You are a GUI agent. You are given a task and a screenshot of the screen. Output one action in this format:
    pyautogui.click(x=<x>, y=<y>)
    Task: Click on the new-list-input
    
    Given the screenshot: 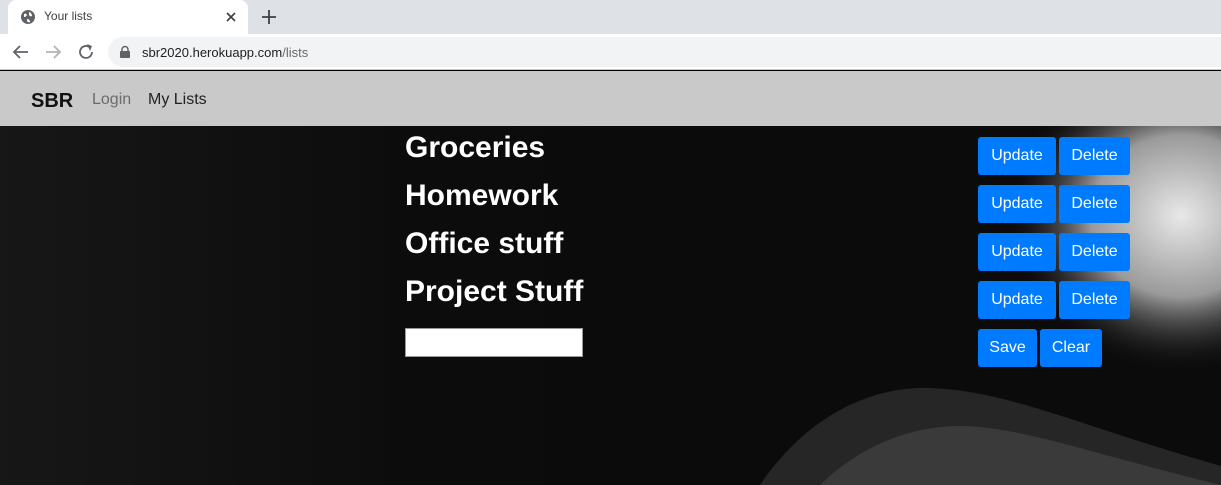 What is the action you would take?
    pyautogui.click(x=494, y=342)
    